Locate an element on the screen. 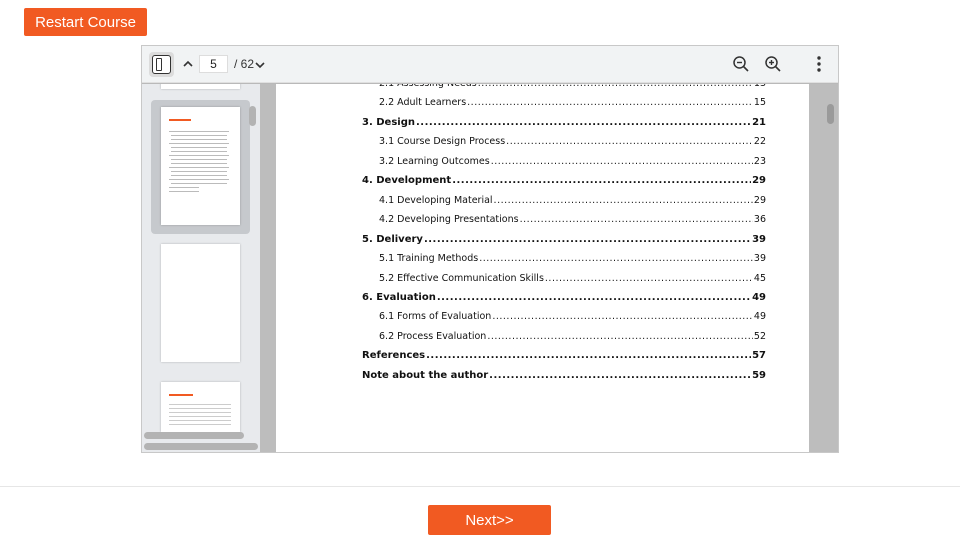 This screenshot has height=545, width=960. more-vert-icon is located at coordinates (819, 64).